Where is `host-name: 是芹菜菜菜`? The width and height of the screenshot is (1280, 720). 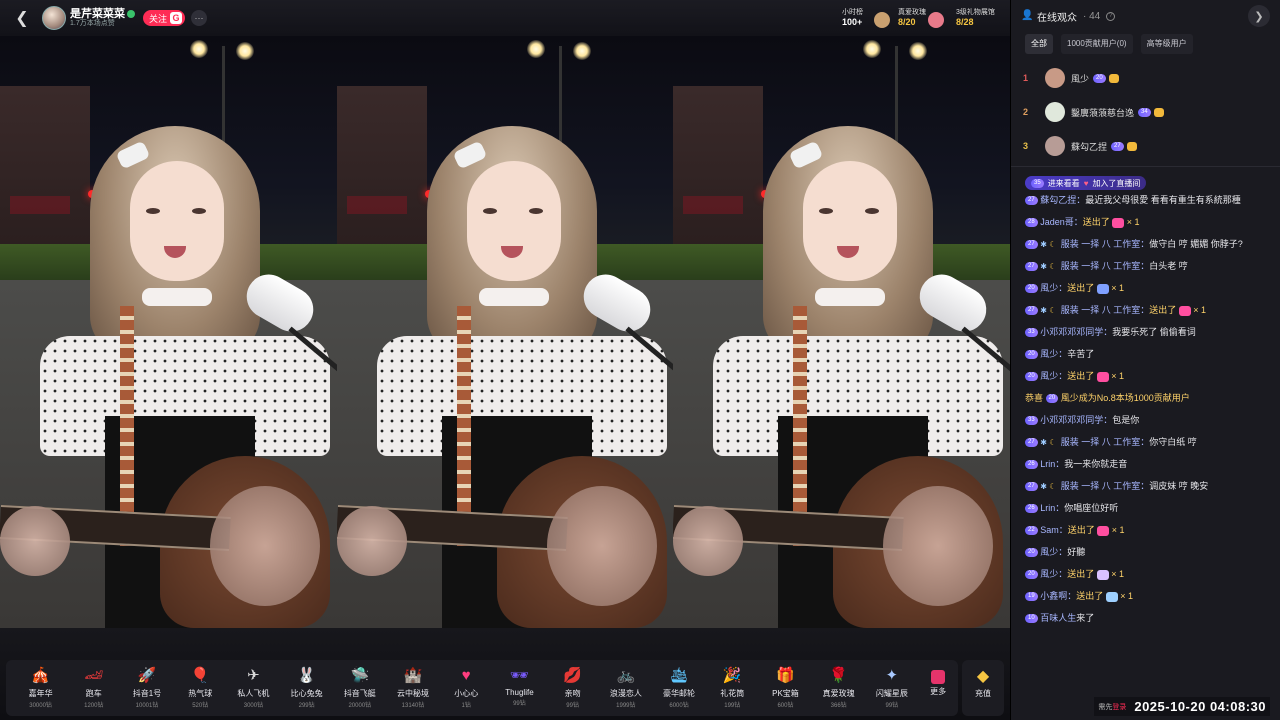
host-name: 是芹菜菜菜 is located at coordinates (97, 14).